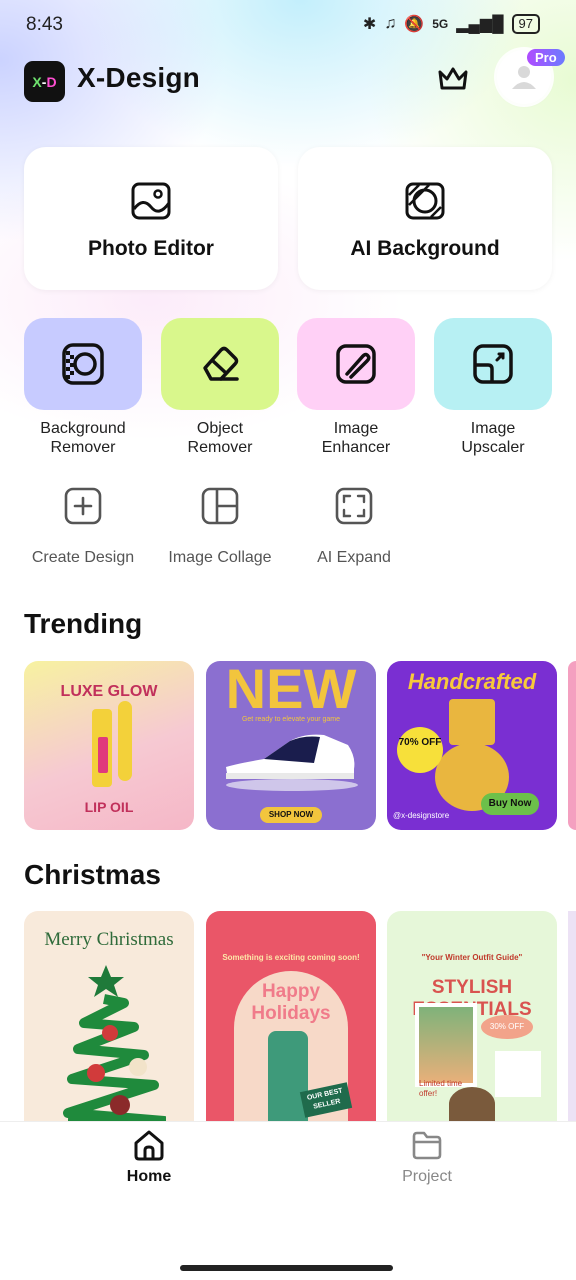 This screenshot has width=576, height=1280. Describe the element at coordinates (427, 1145) in the screenshot. I see `folder-icon` at that location.